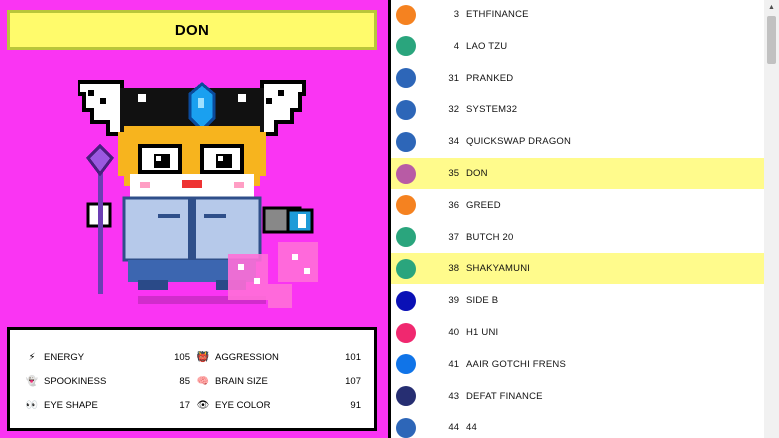 Image resolution: width=779 pixels, height=438 pixels. Describe the element at coordinates (453, 428) in the screenshot. I see `list-item-number: 44` at that location.